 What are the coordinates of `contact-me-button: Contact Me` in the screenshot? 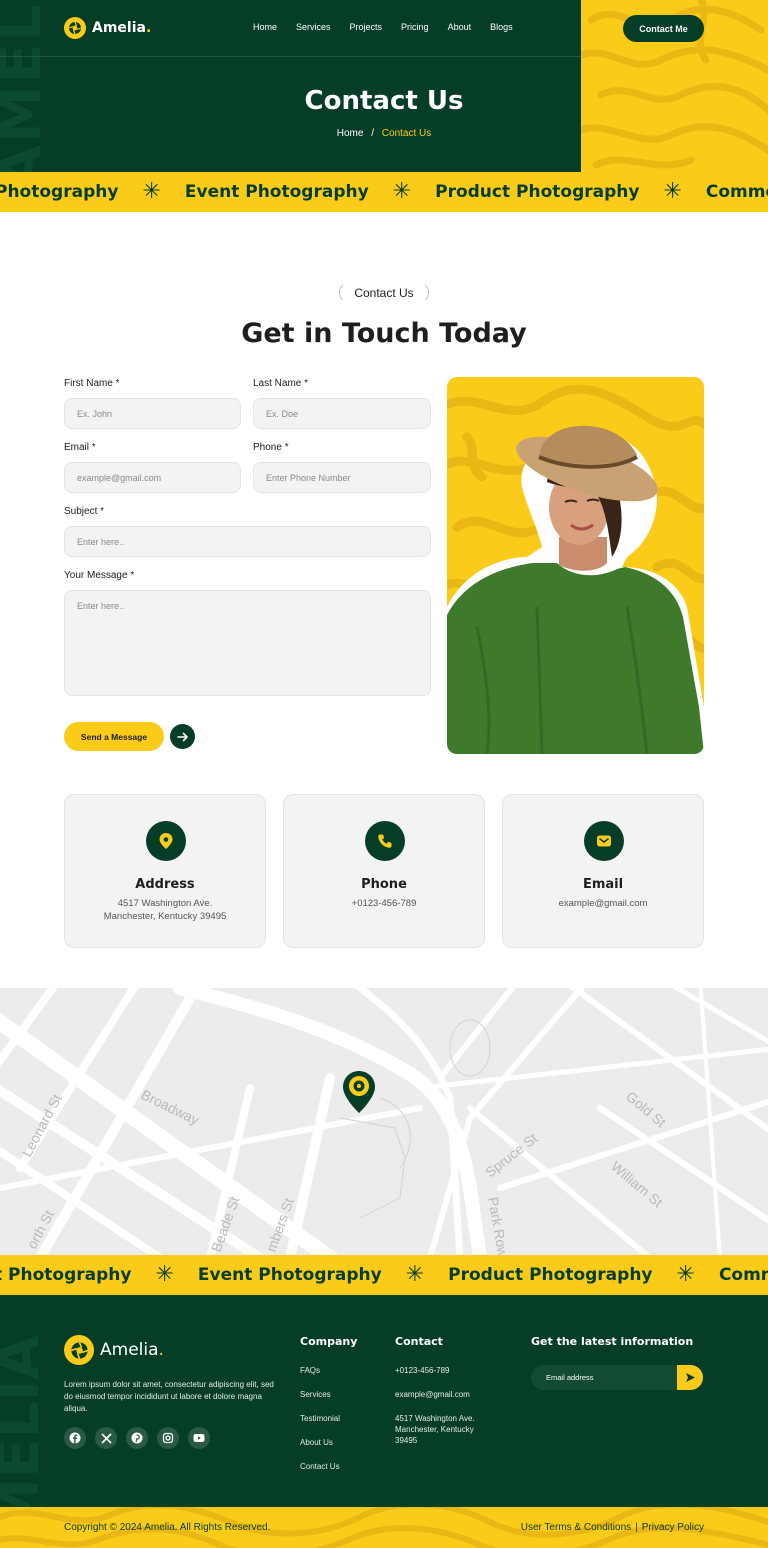 It's located at (663, 28).